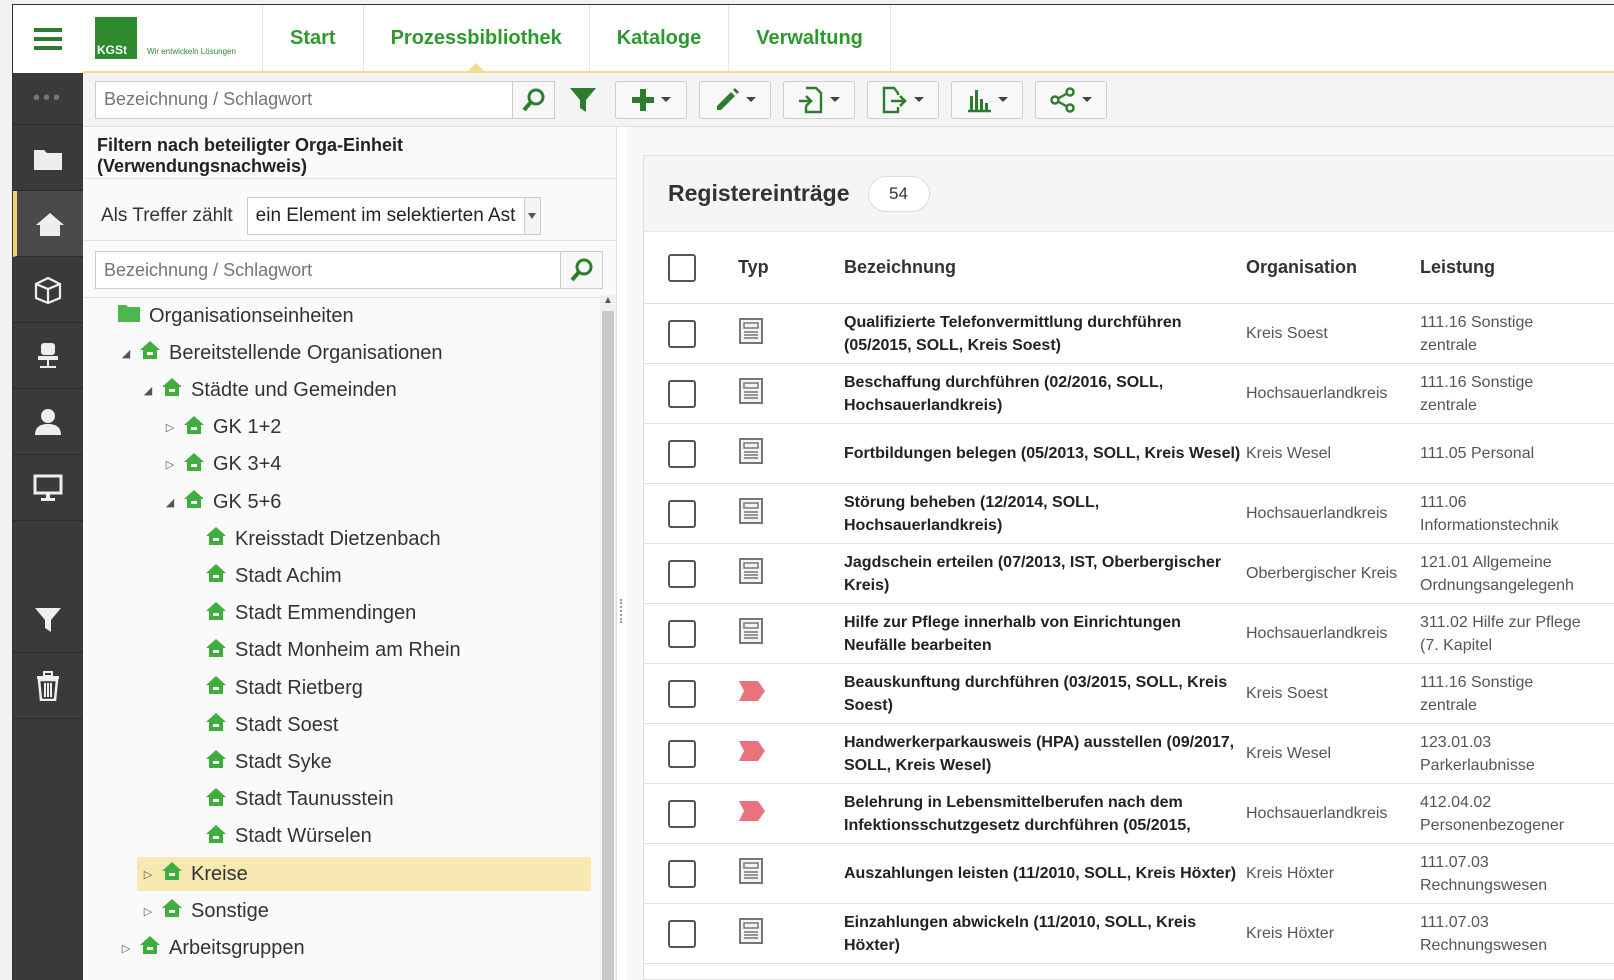 Image resolution: width=1614 pixels, height=980 pixels. Describe the element at coordinates (364, 874) in the screenshot. I see `tree-node: ▷ Kreise` at that location.